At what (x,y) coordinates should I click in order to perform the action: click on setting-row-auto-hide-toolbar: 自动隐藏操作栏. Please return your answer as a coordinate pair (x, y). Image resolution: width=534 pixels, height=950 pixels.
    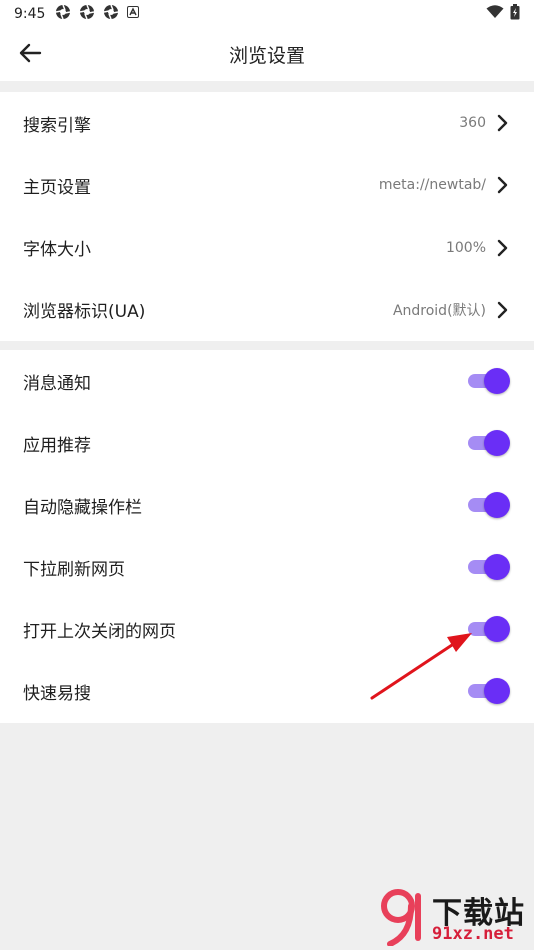
    Looking at the image, I should click on (267, 505).